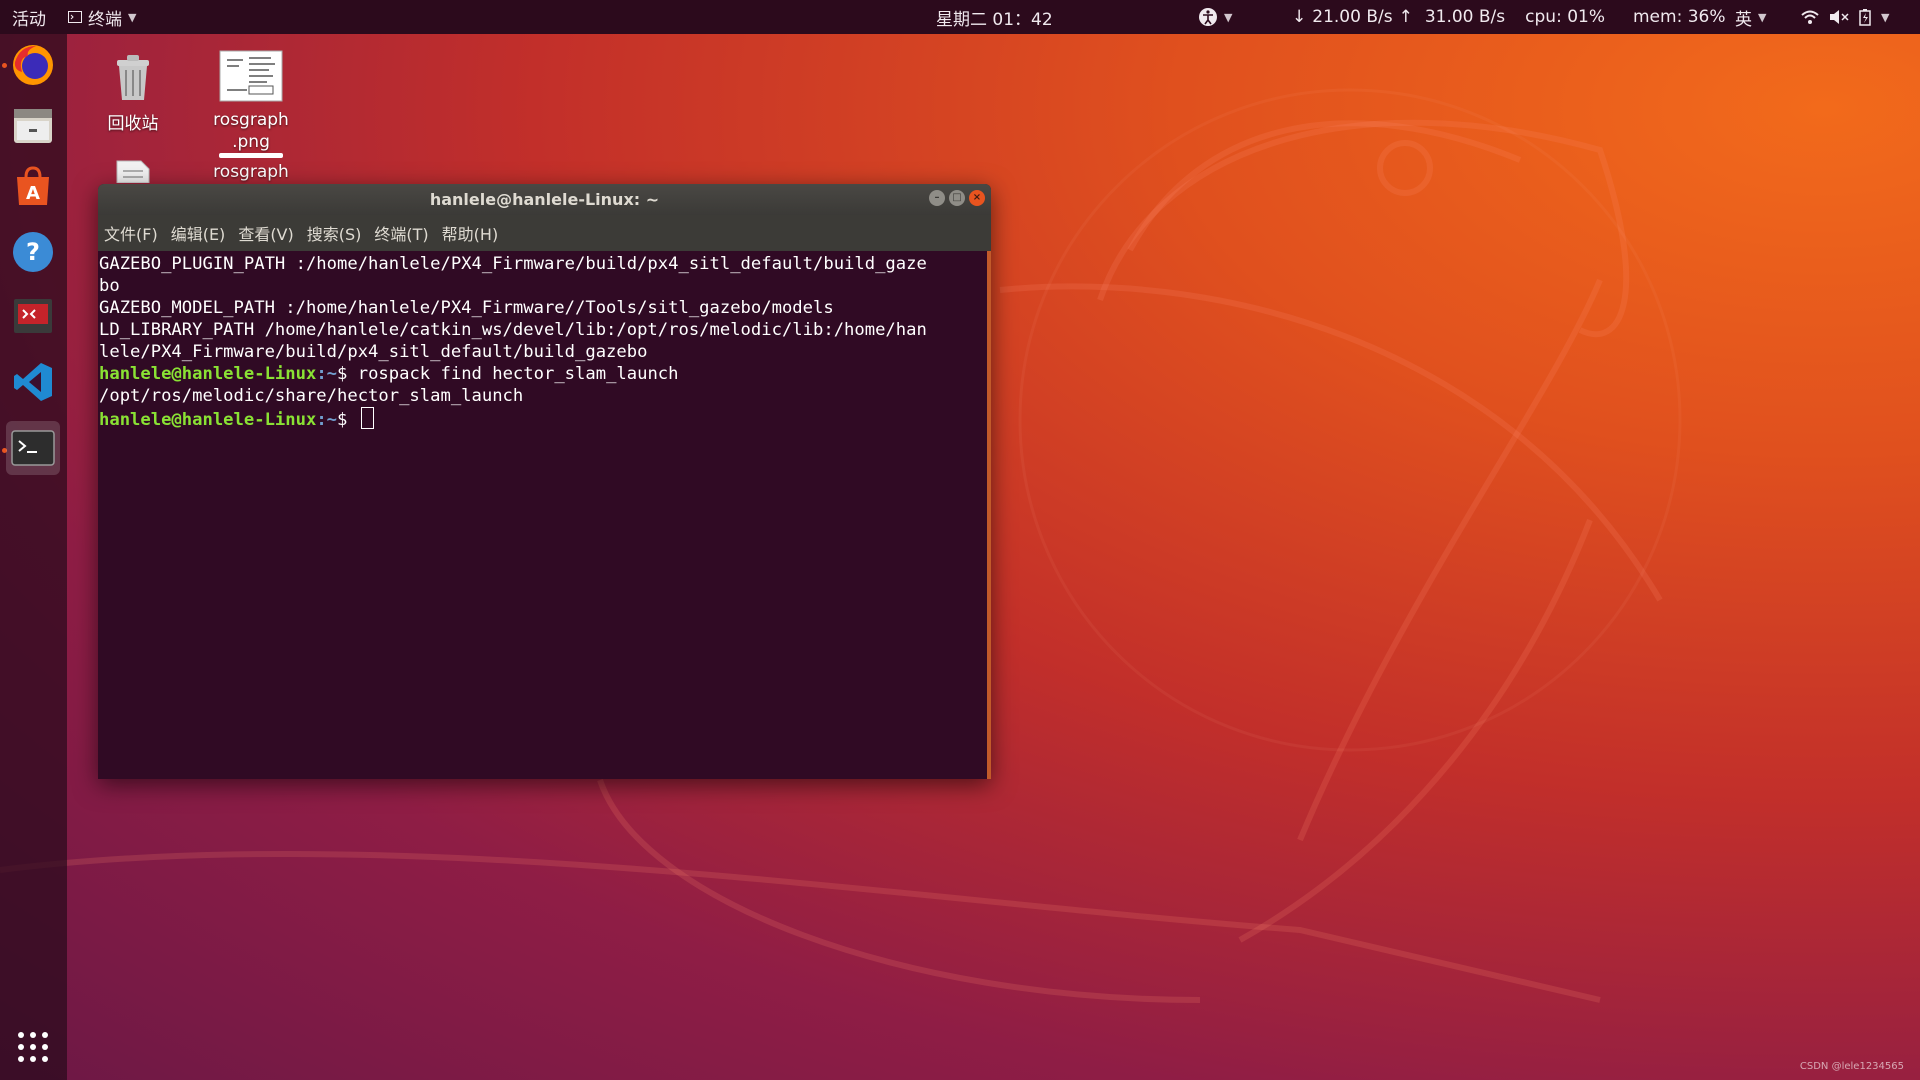 Image resolution: width=1920 pixels, height=1080 pixels. I want to click on scrollbar, so click(989, 515).